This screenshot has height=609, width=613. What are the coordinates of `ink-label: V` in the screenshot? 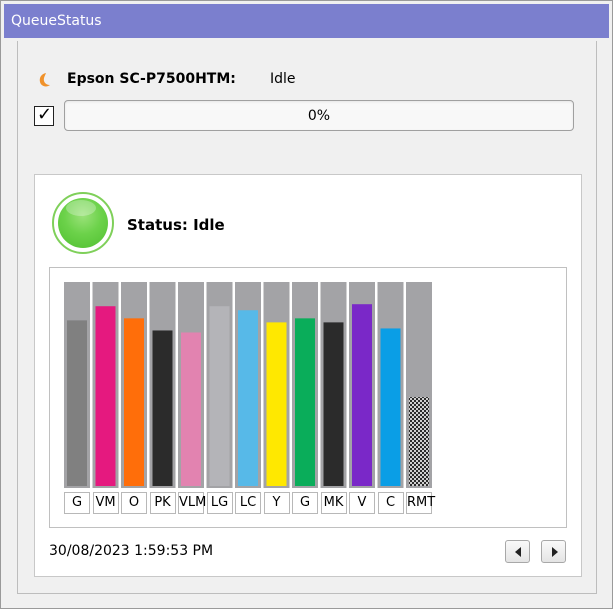 It's located at (362, 503).